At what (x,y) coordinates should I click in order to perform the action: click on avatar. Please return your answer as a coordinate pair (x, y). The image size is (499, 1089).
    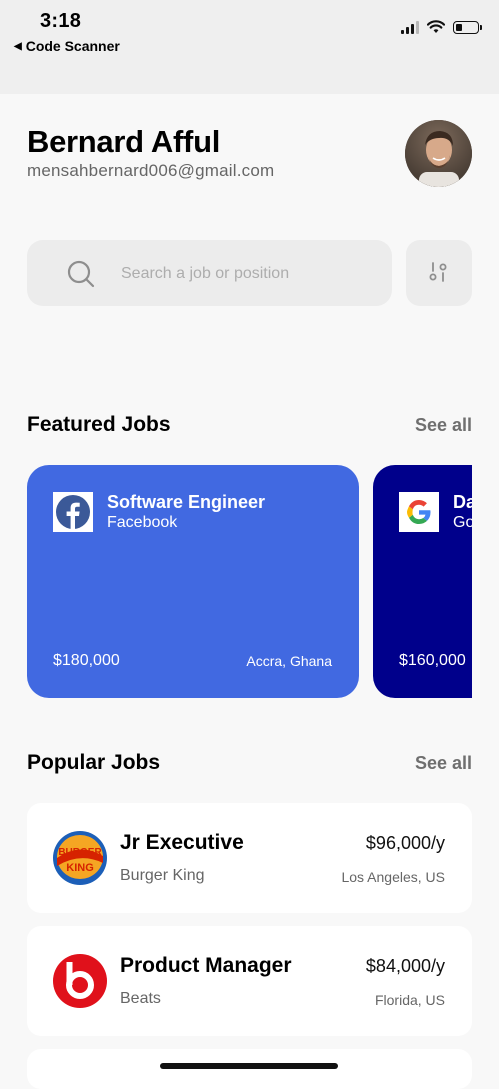
    Looking at the image, I should click on (438, 153).